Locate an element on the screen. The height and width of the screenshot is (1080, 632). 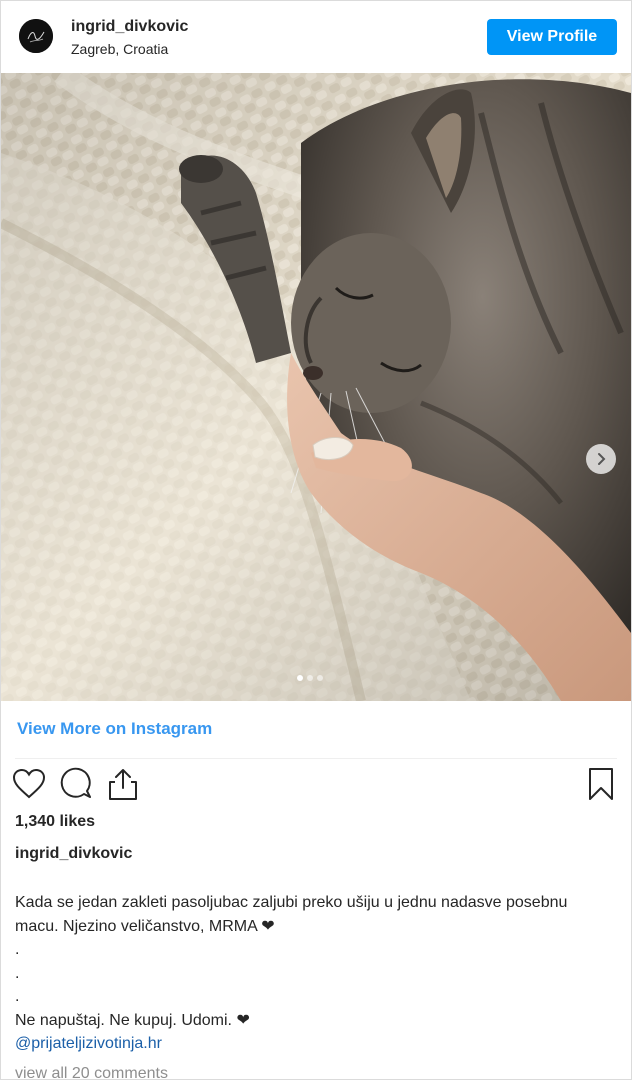
chevron-right-icon is located at coordinates (602, 459).